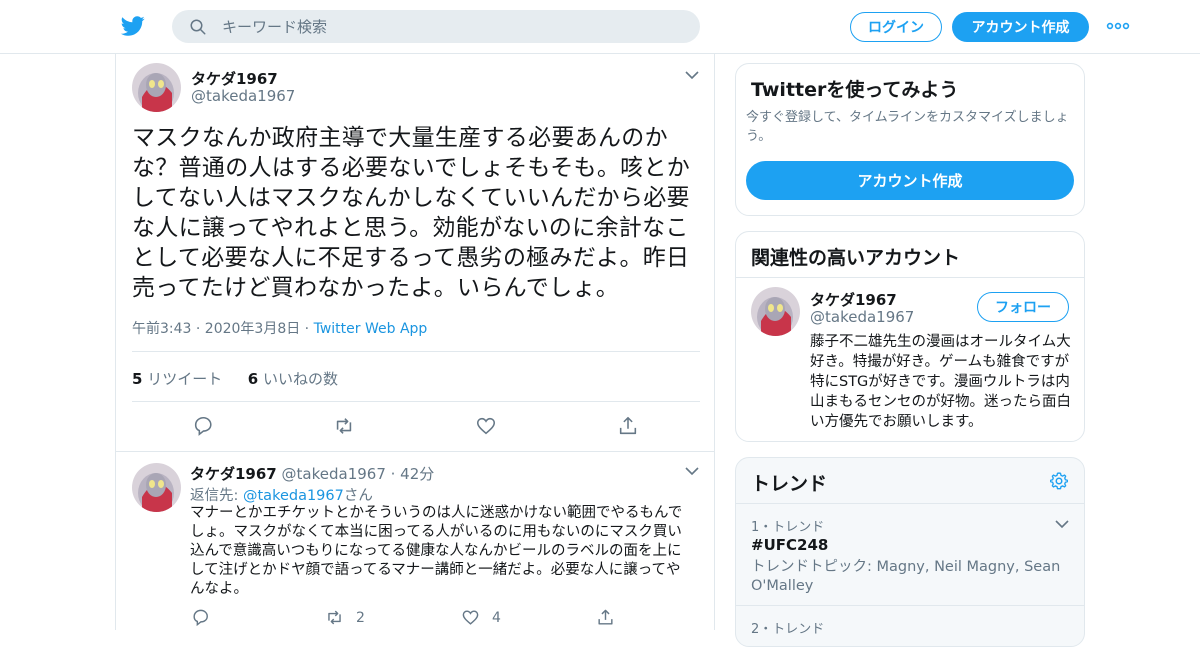 The image size is (1200, 647). I want to click on related-account-handle: @takeda1967, so click(862, 317).